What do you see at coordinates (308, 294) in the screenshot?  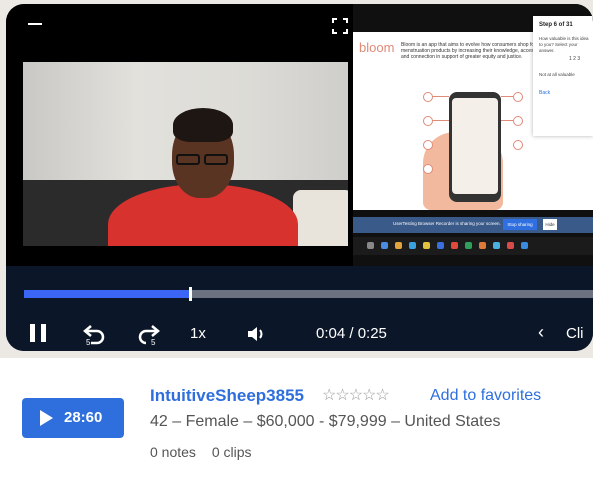 I see `progress-bar` at bounding box center [308, 294].